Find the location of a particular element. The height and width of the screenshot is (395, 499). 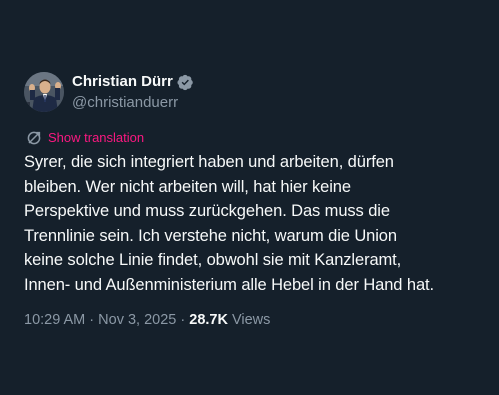

timestamp-link: 10:29 AM · Nov 3, 2025 is located at coordinates (100, 320).